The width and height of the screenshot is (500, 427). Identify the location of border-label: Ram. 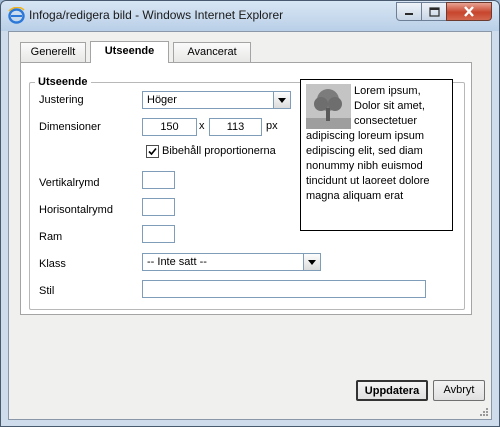
(51, 237).